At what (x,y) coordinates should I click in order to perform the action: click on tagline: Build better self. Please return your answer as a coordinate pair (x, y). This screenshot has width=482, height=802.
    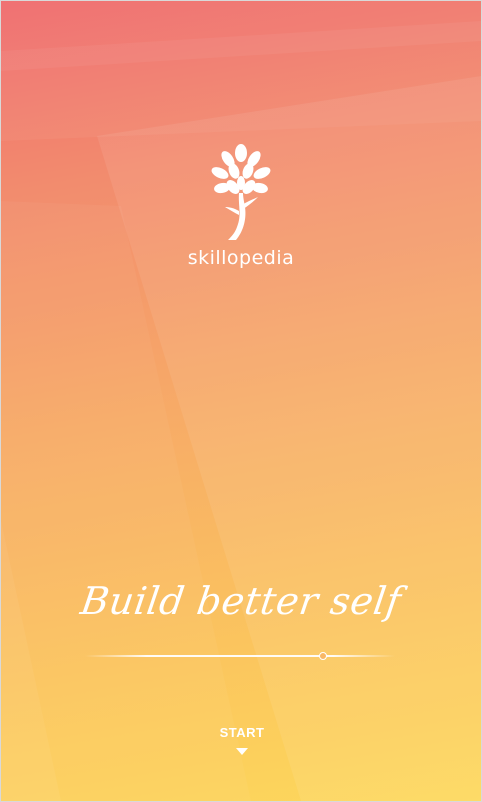
    Looking at the image, I should click on (241, 601).